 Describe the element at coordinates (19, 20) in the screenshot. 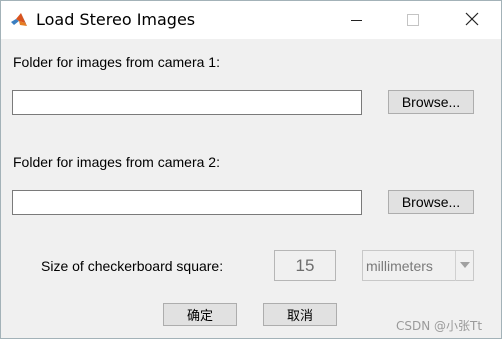

I see `matlab-logo-icon` at that location.